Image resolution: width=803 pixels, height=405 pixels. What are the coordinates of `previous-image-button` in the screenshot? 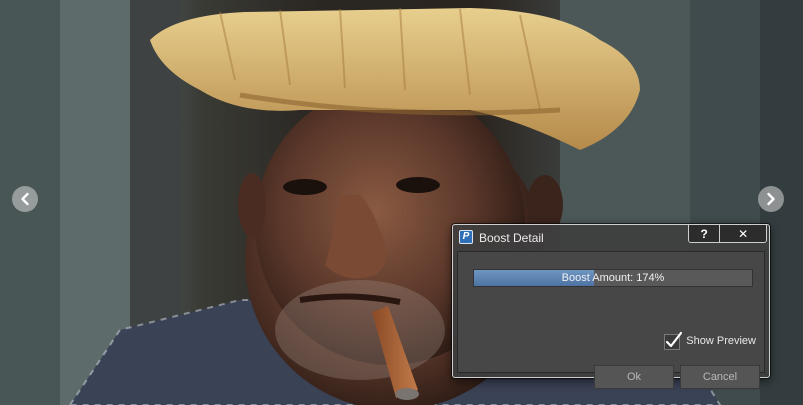 It's located at (25, 199).